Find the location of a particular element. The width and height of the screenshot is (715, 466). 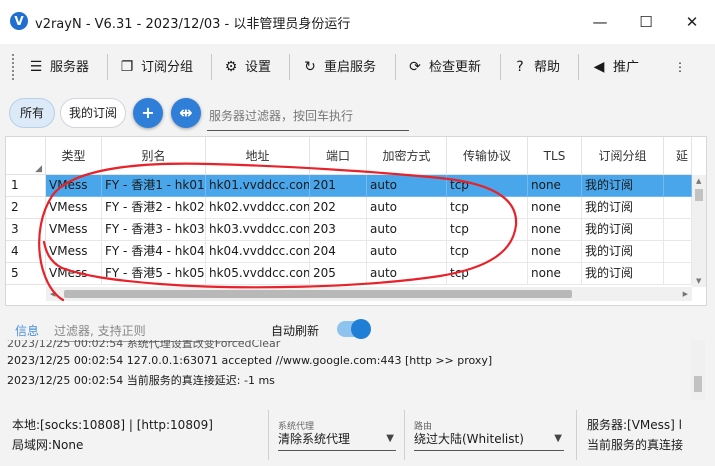

col-header-network: 传输协议 is located at coordinates (487, 156).